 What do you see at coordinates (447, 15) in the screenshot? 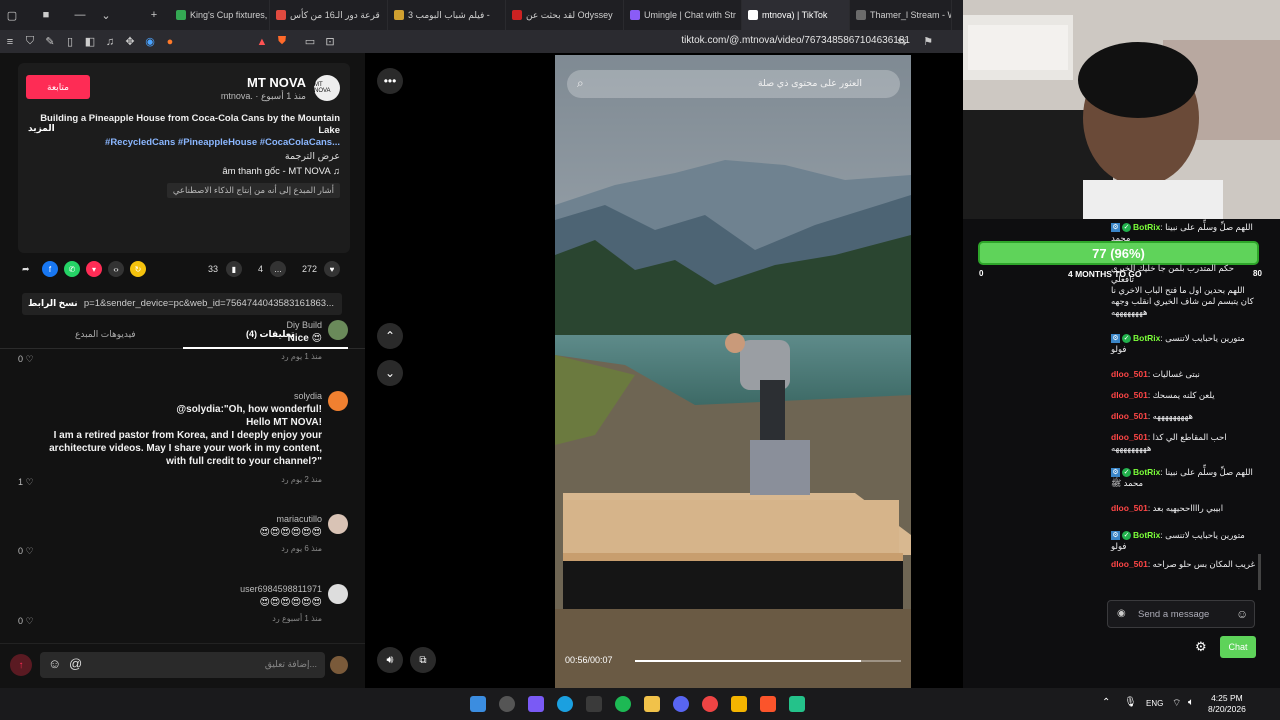
I see `browser-tab: فيلم شباب البومب 3 -` at bounding box center [447, 15].